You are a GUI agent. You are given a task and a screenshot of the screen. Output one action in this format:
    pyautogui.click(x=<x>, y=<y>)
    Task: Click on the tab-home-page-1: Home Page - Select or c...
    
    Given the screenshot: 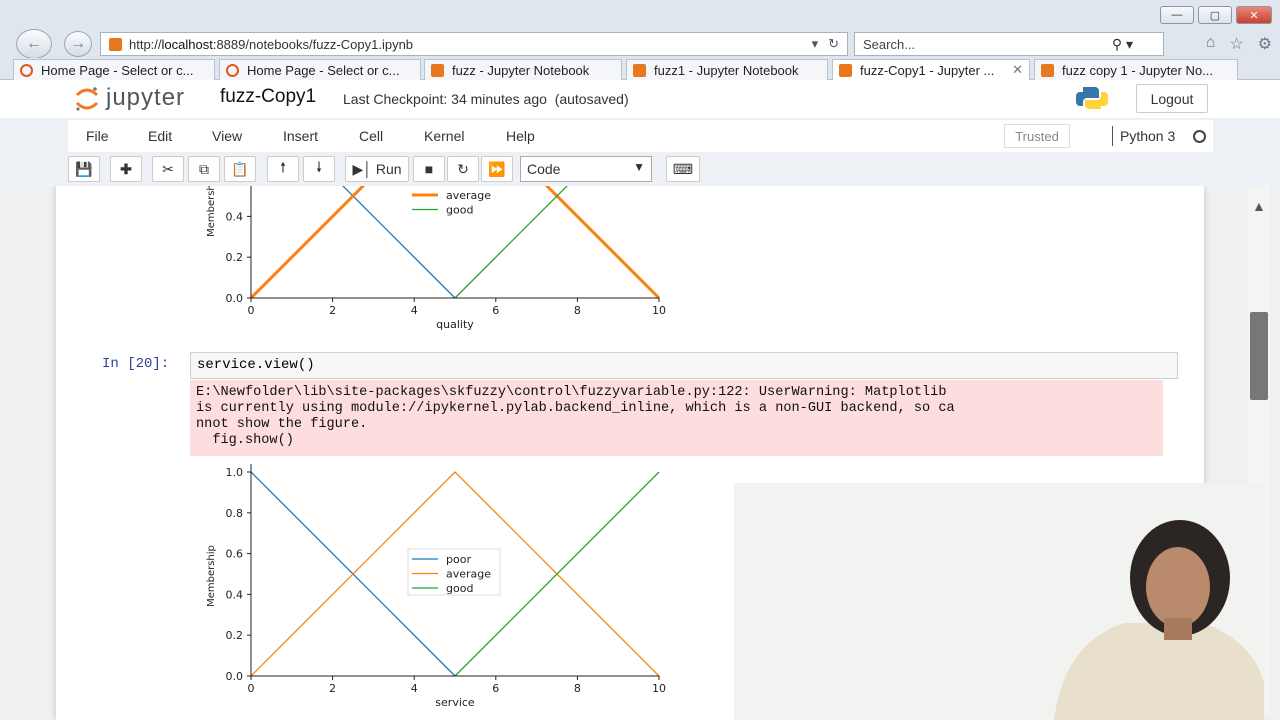 What is the action you would take?
    pyautogui.click(x=114, y=69)
    